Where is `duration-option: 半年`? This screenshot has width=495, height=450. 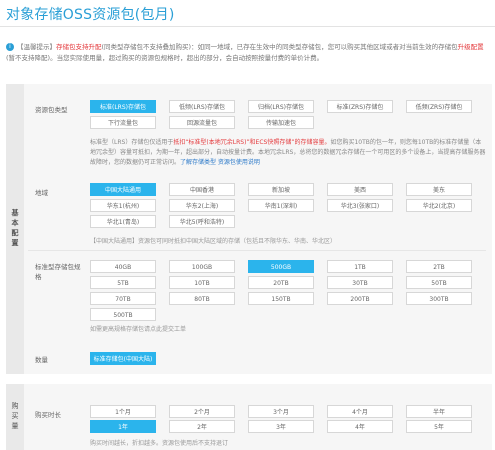 duration-option: 半年 is located at coordinates (439, 411).